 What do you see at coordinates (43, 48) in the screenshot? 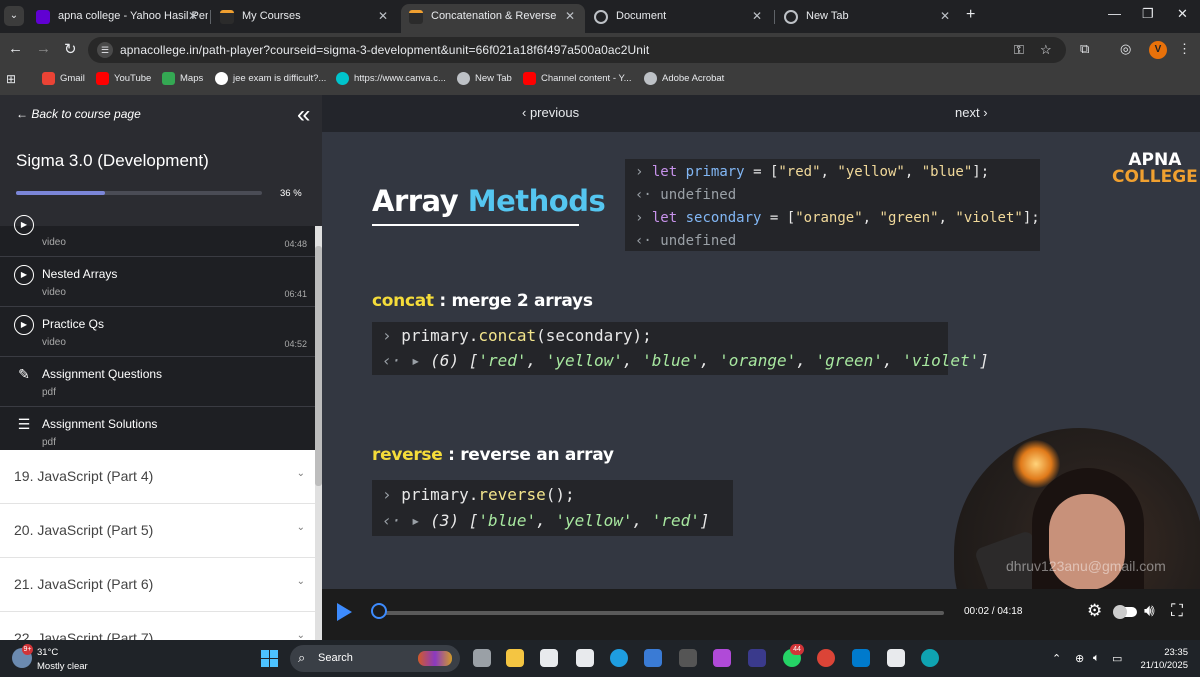
I see `forward-button: →` at bounding box center [43, 48].